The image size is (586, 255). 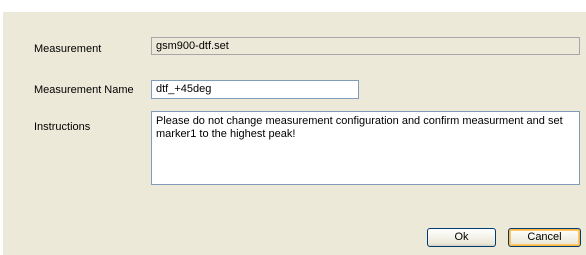 I want to click on instructions-label: Instructions, so click(x=62, y=127).